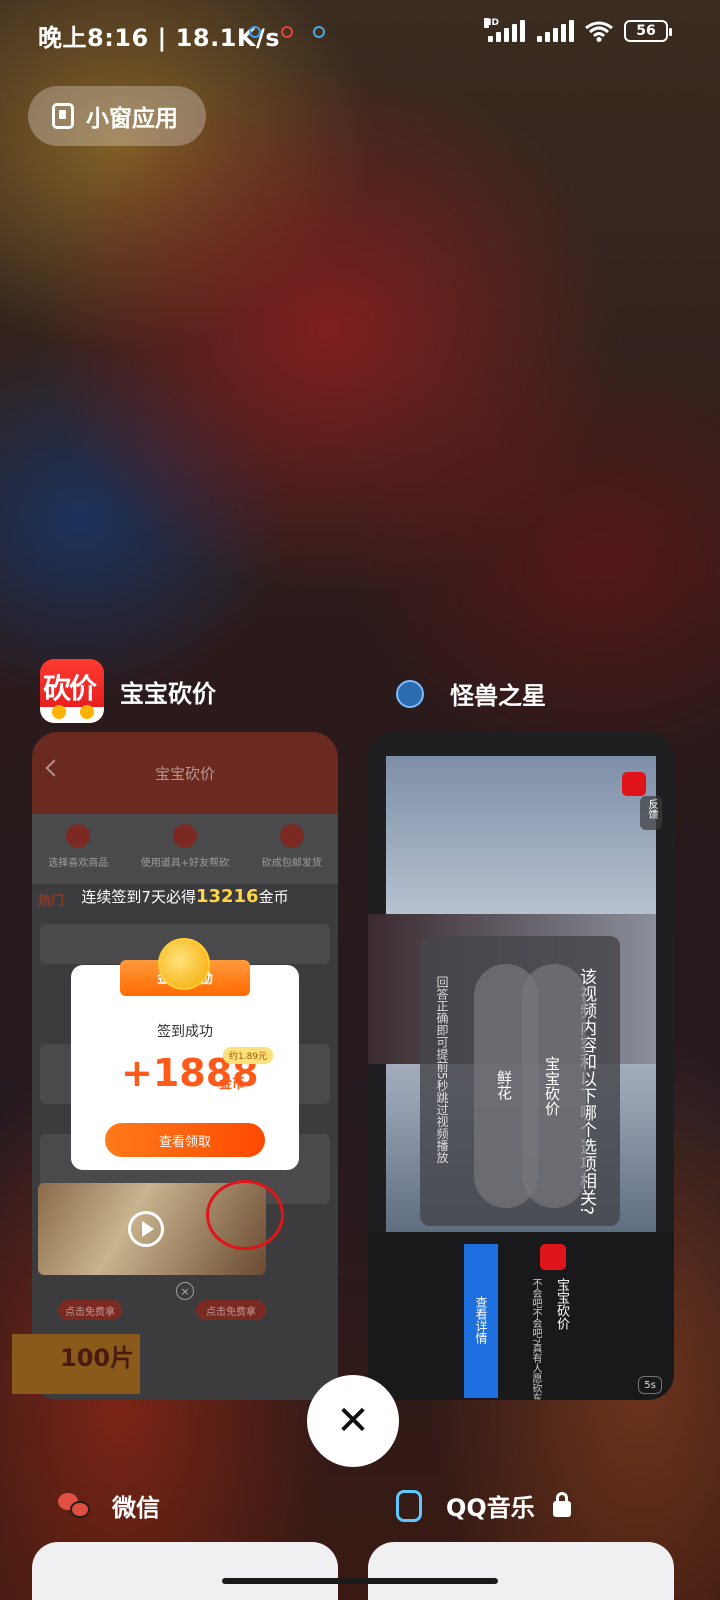 This screenshot has width=720, height=1600. What do you see at coordinates (248, 1055) in the screenshot?
I see `approx-value-tag: 约1.89元` at bounding box center [248, 1055].